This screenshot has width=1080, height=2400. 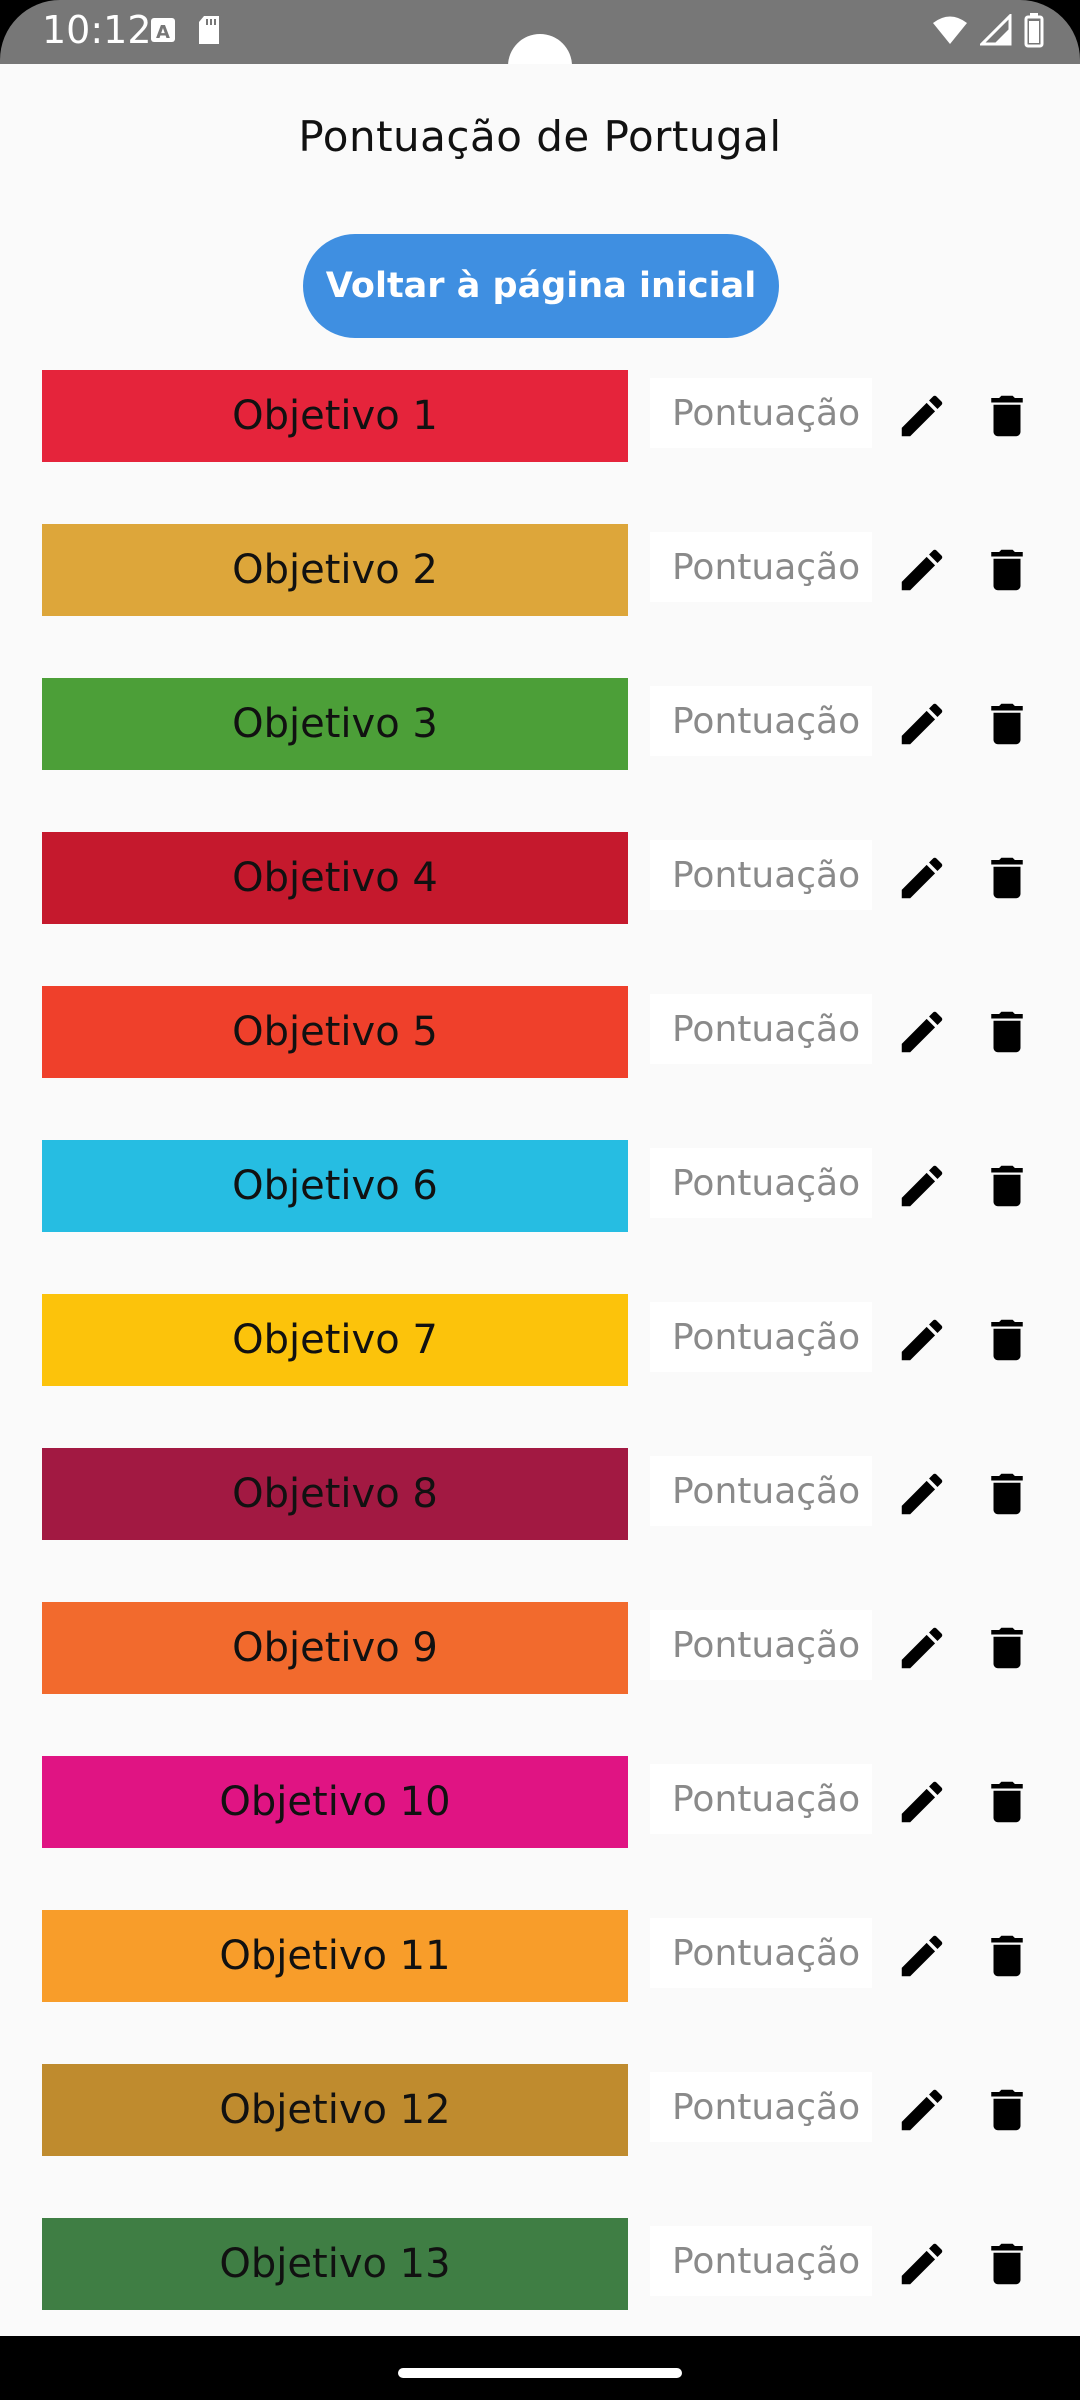 I want to click on wifi-icon, so click(x=950, y=30).